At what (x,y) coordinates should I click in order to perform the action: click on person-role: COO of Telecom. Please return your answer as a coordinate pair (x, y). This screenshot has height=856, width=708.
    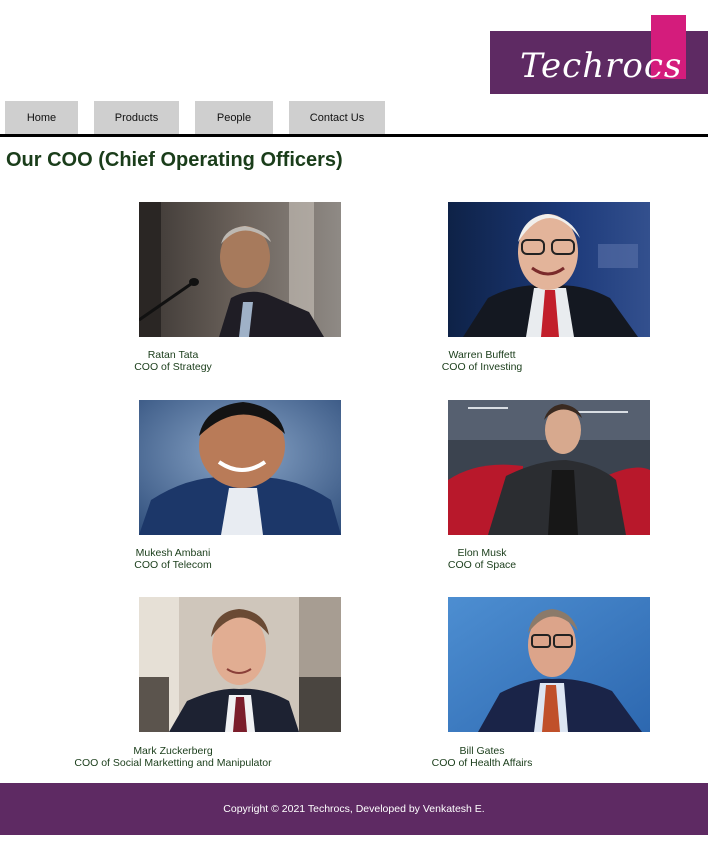
    Looking at the image, I should click on (173, 565).